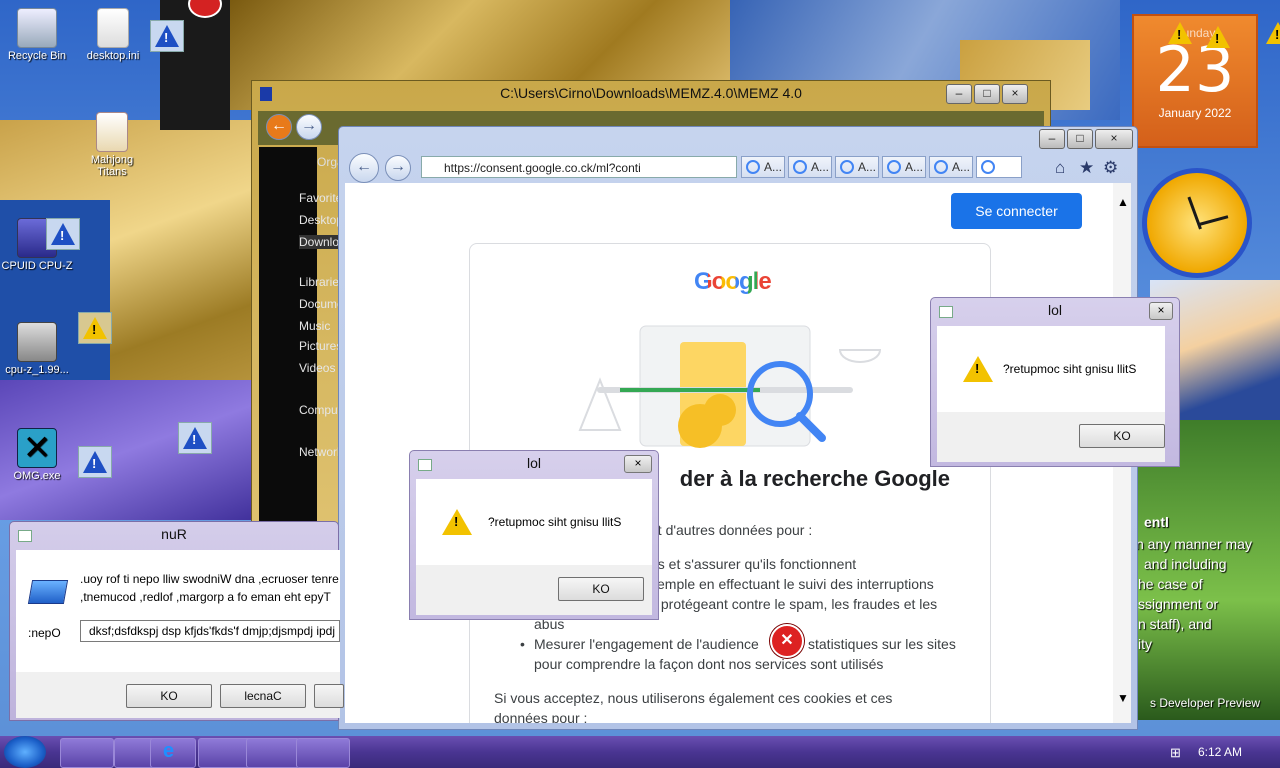  Describe the element at coordinates (1175, 624) in the screenshot. I see `background-text: n staff), and` at that location.